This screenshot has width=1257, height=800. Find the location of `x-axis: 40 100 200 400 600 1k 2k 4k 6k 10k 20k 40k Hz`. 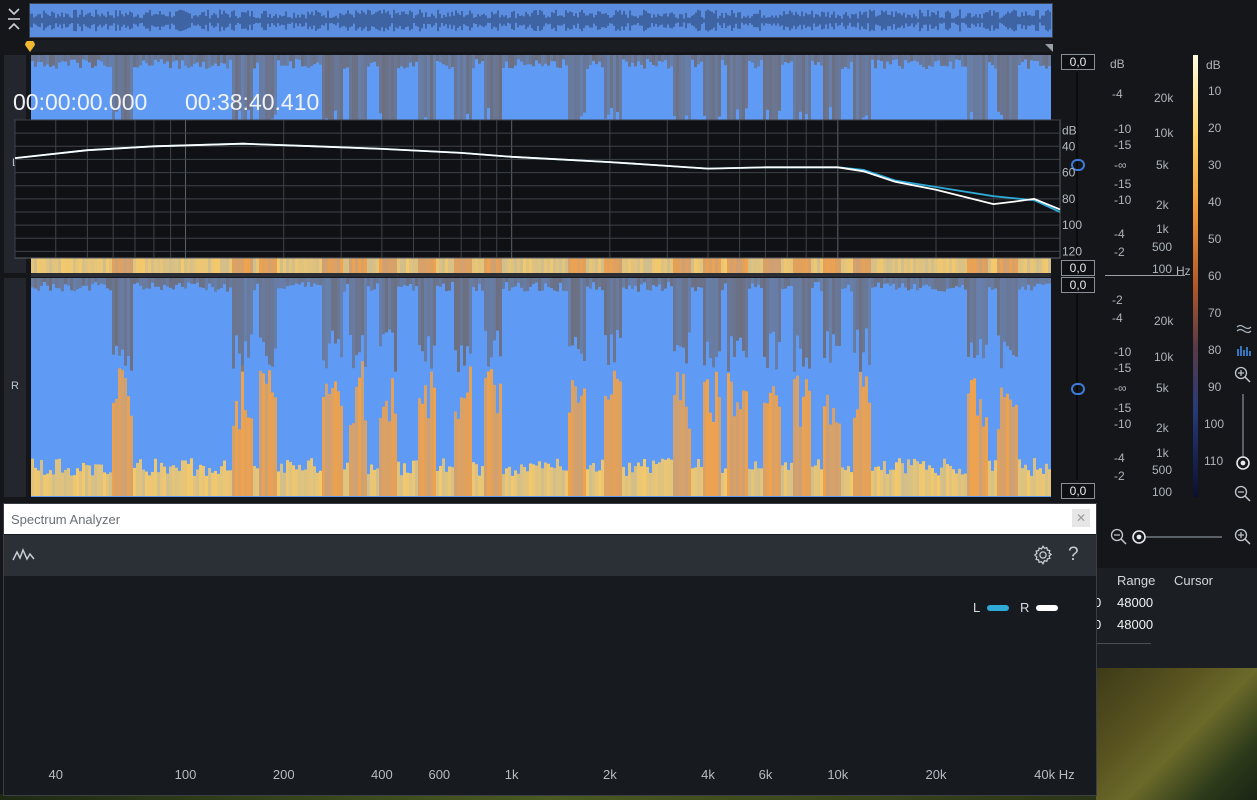

x-axis: 40 100 200 400 600 1k 2k 4k 6k 10k 20k 40k Hz is located at coordinates (562, 774).